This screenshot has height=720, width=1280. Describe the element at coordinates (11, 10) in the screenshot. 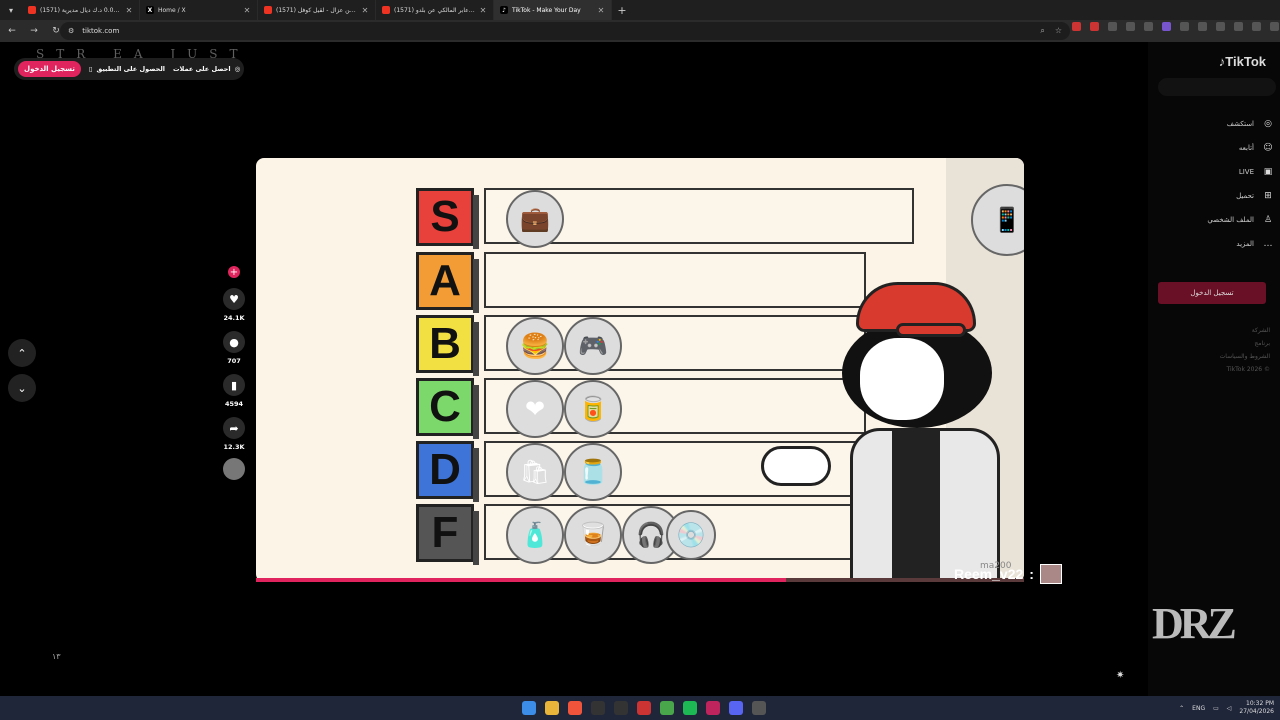

I see `tab-search-icon: ▾` at that location.